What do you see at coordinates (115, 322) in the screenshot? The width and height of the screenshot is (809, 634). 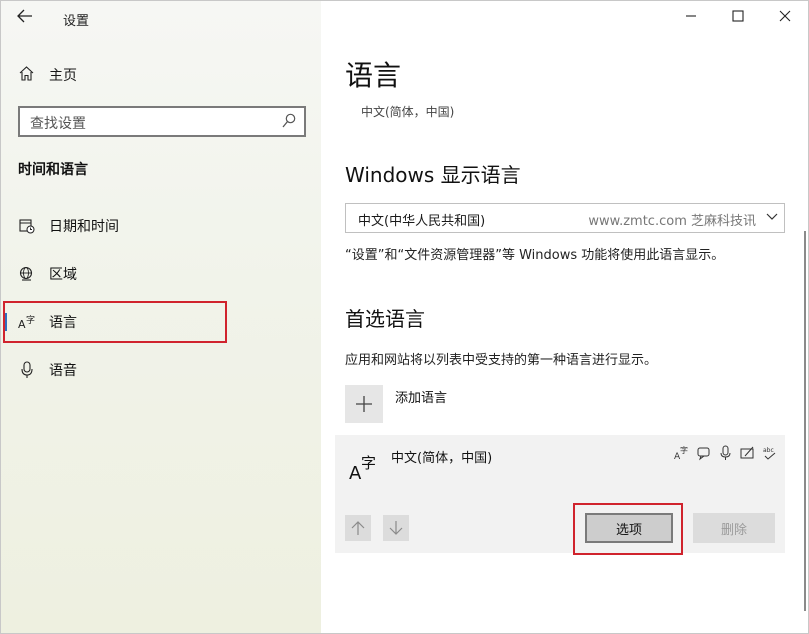 I see `highlight-box-language` at bounding box center [115, 322].